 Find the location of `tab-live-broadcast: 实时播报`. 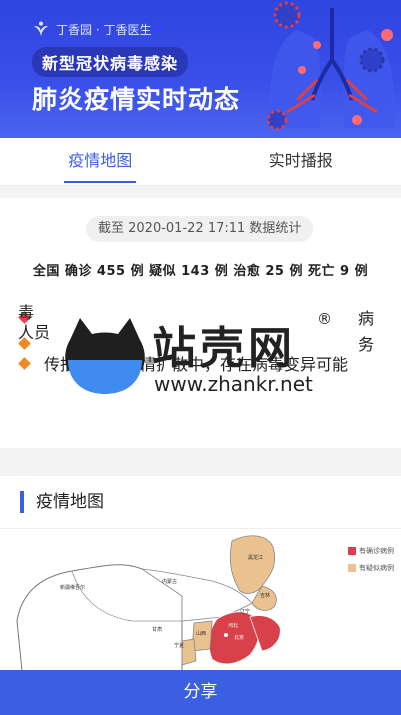

tab-live-broadcast: 实时播报 is located at coordinates (301, 161).